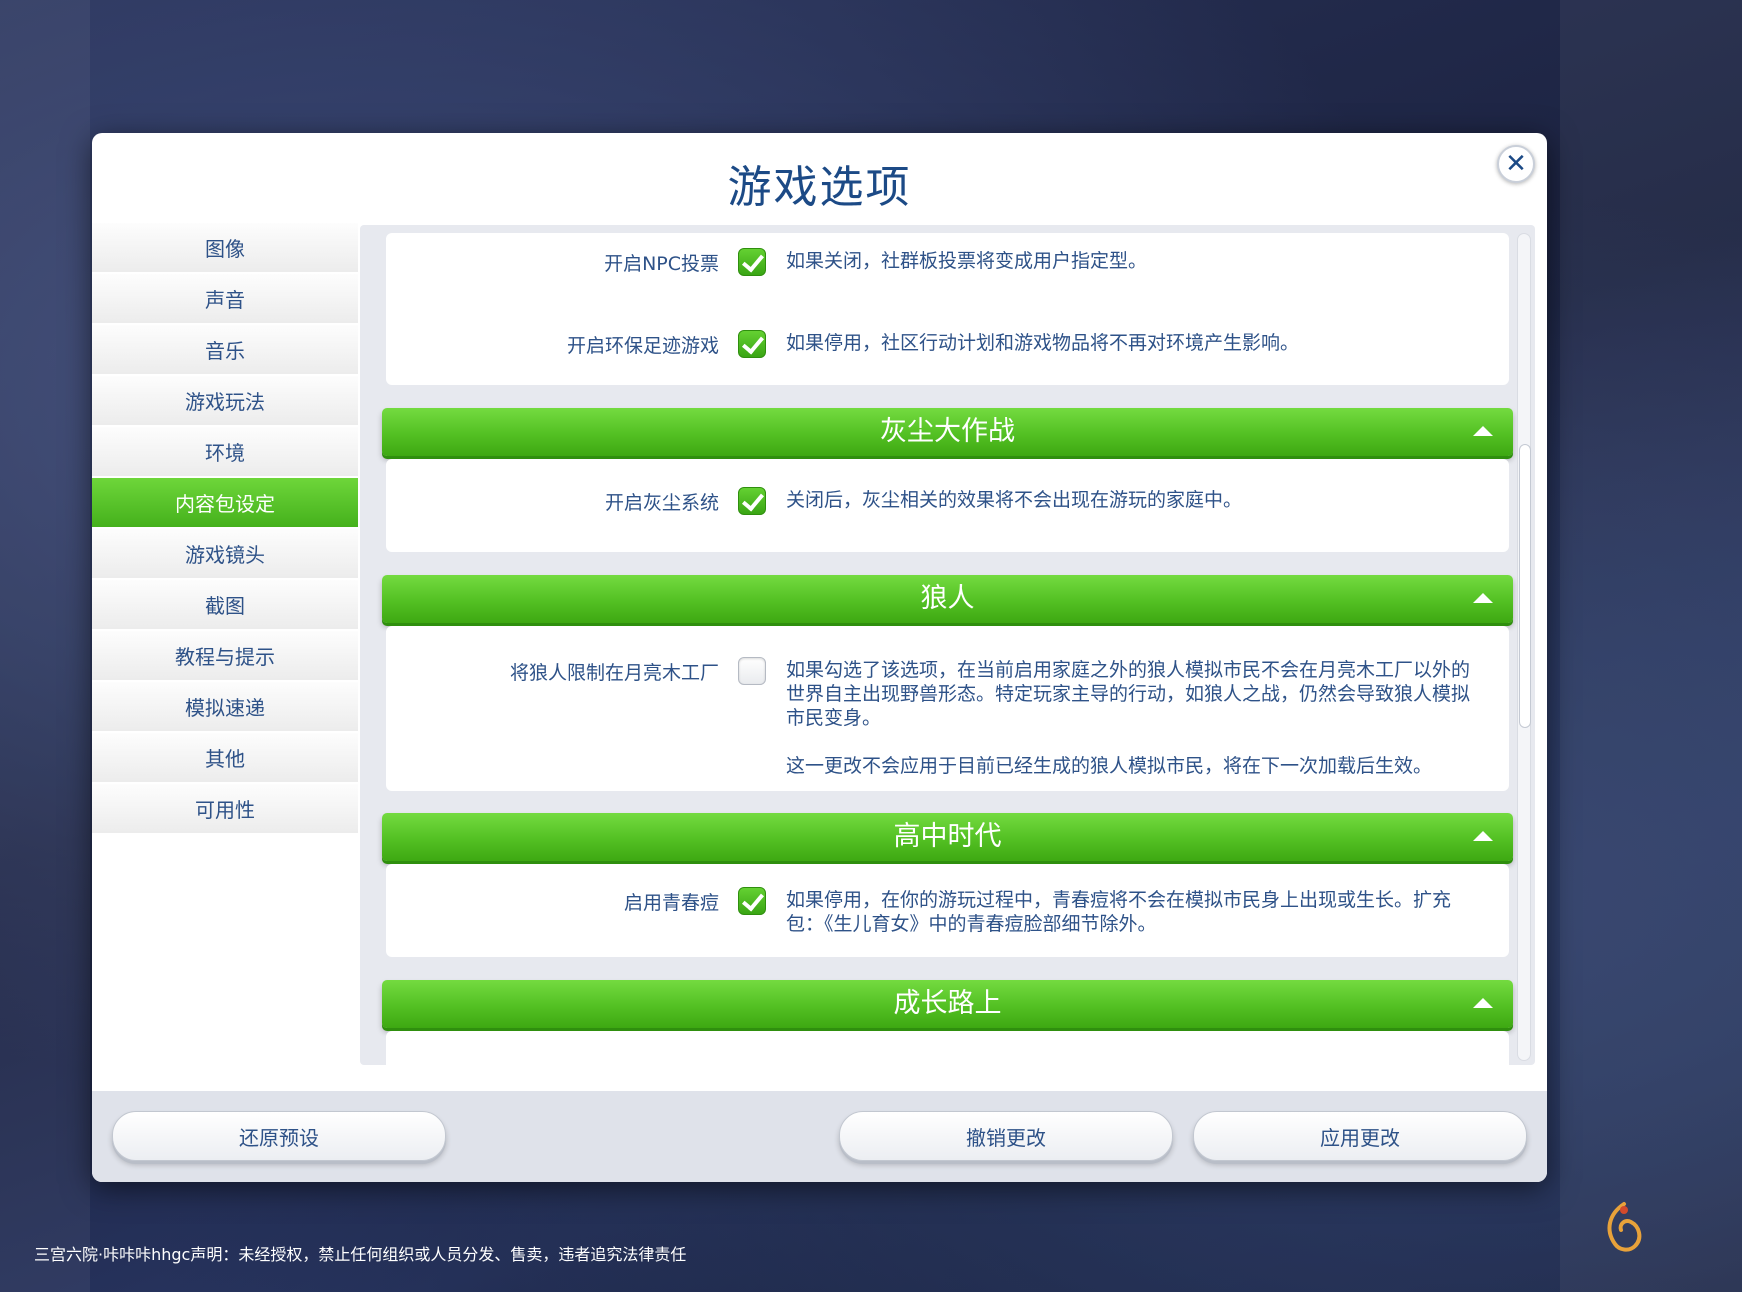 The width and height of the screenshot is (1742, 1292). I want to click on section-title: 灰尘大作战, so click(947, 431).